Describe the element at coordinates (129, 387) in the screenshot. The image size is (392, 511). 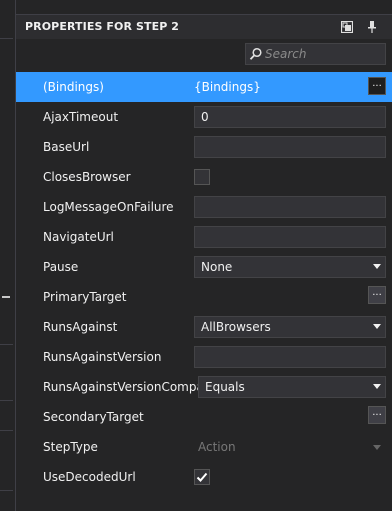
I see `property-name: RunsAgainstVersionCompare` at that location.